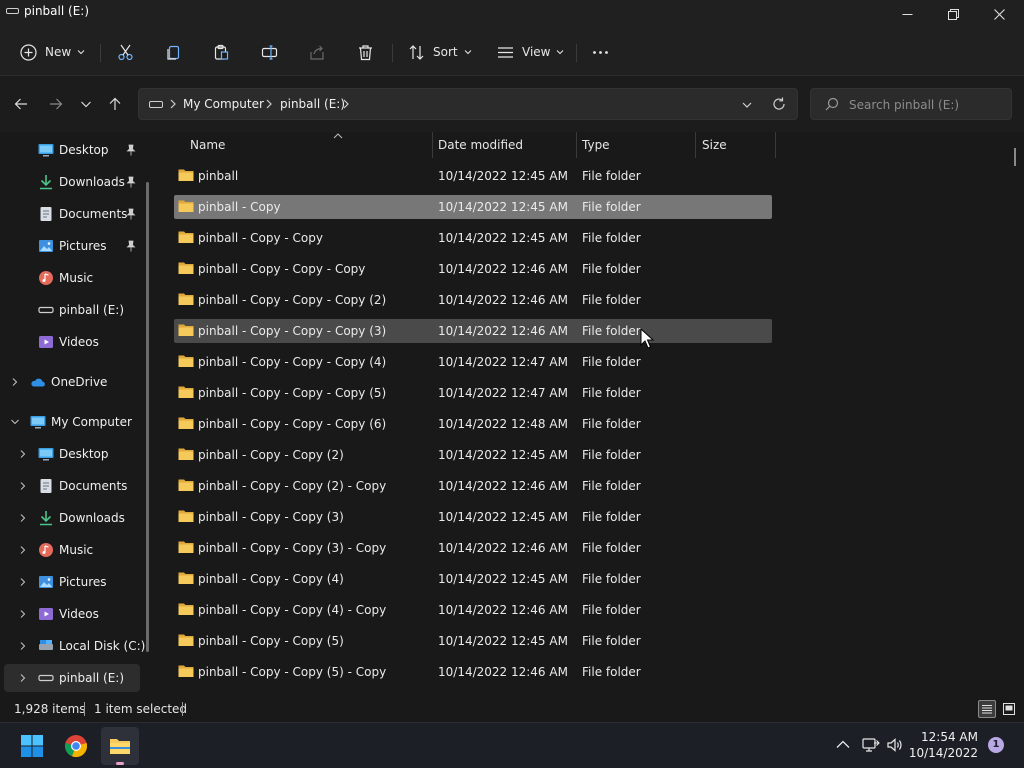 This screenshot has width=1024, height=768. I want to click on volume-icon, so click(895, 745).